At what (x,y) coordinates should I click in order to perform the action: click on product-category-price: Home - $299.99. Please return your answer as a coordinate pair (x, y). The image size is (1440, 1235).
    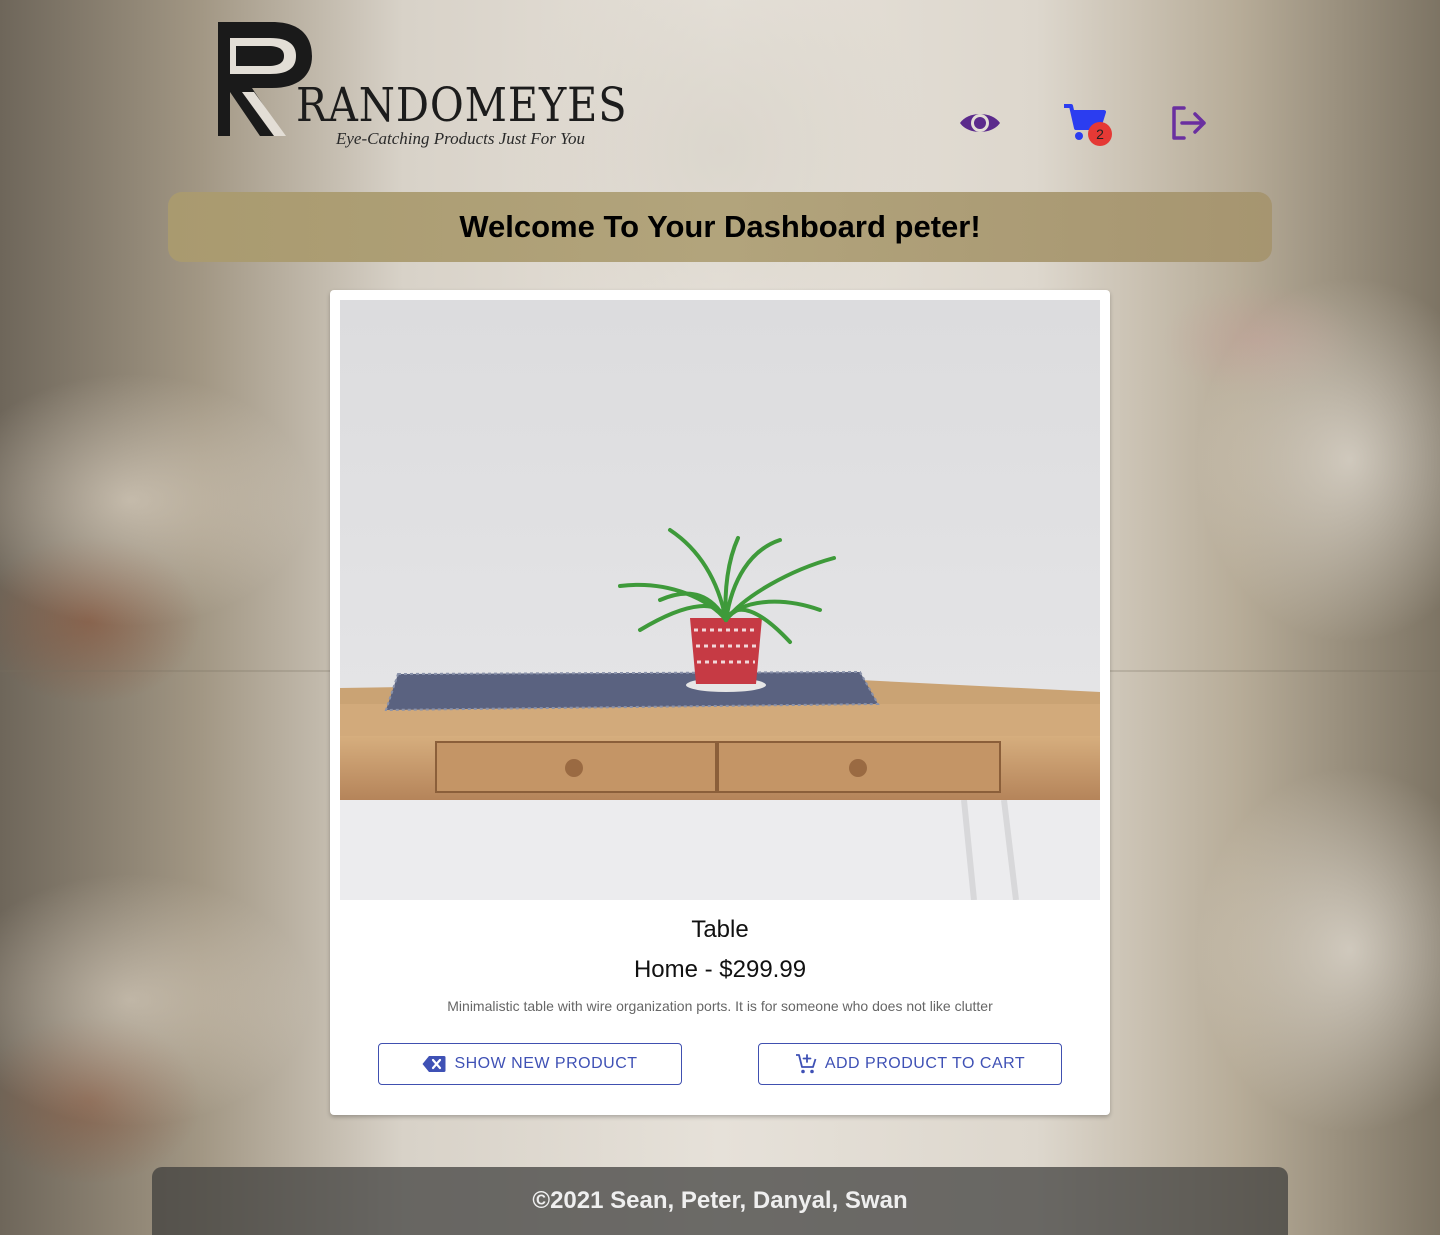
    Looking at the image, I should click on (720, 969).